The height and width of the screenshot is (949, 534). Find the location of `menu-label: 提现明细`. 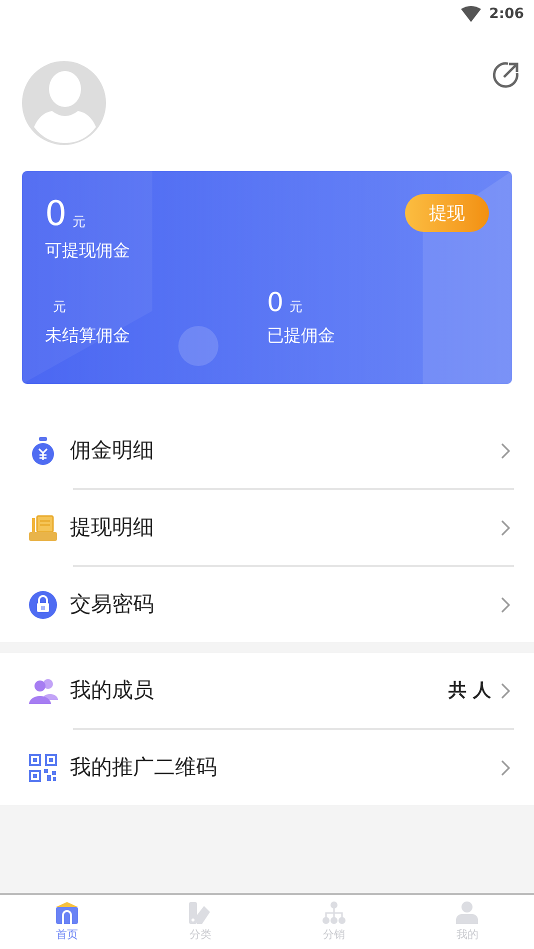

menu-label: 提现明细 is located at coordinates (112, 527).